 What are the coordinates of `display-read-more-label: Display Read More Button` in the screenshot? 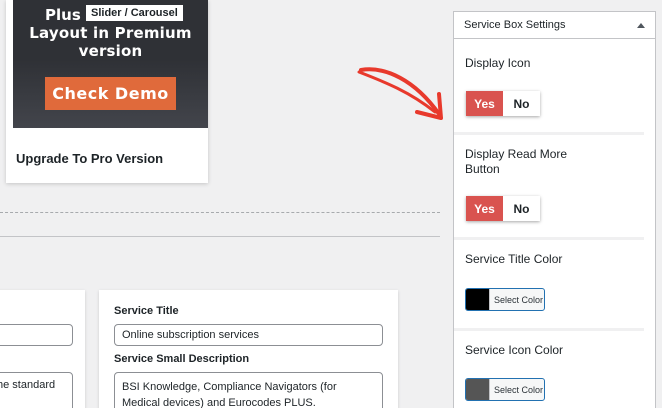 It's located at (516, 161).